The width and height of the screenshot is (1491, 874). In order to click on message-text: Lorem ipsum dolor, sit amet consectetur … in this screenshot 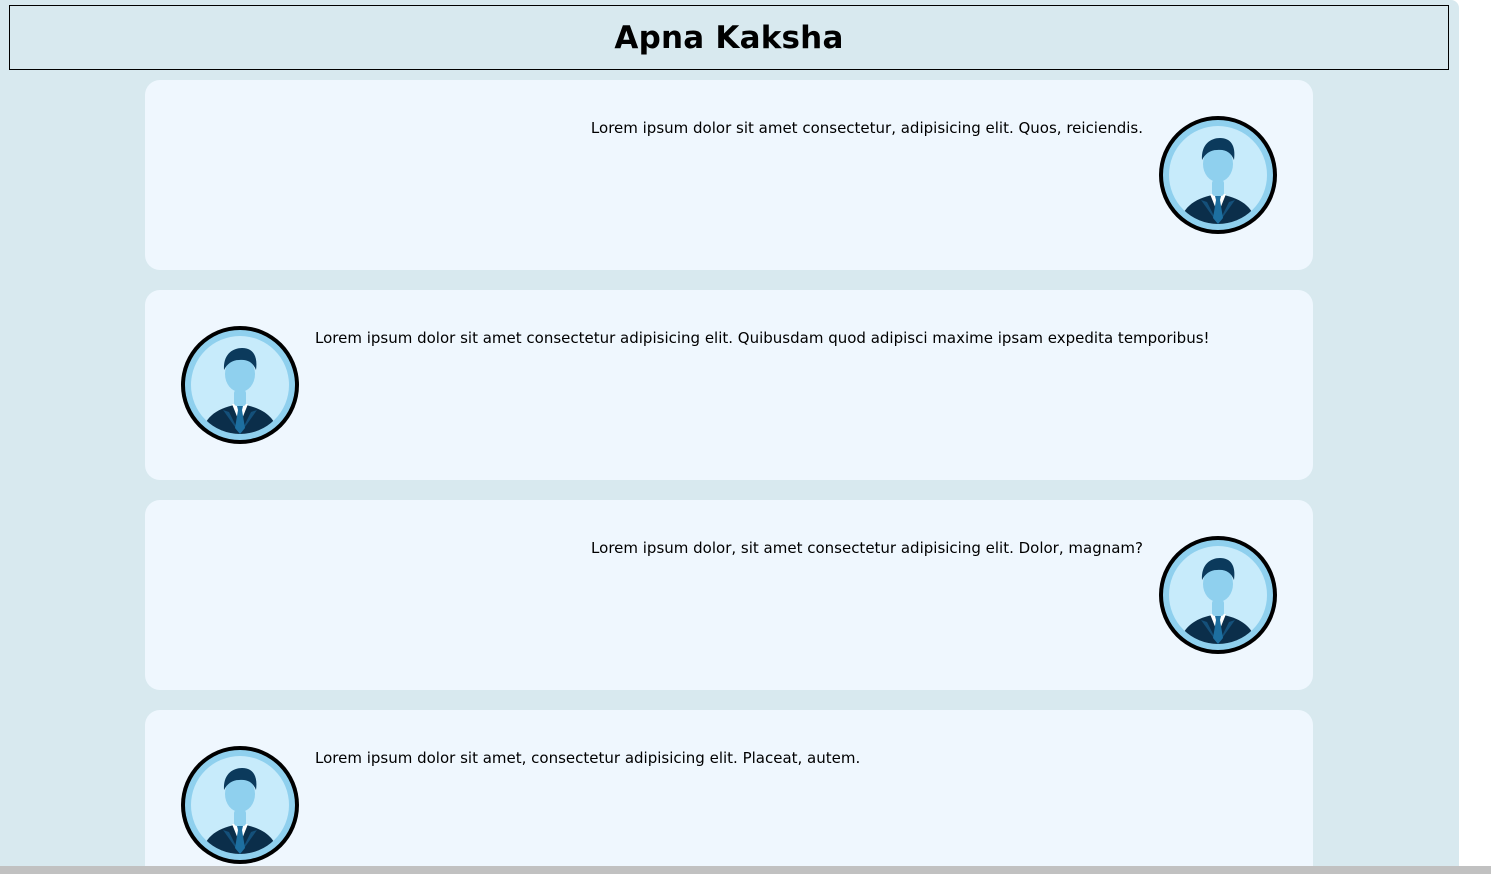, I will do `click(867, 548)`.